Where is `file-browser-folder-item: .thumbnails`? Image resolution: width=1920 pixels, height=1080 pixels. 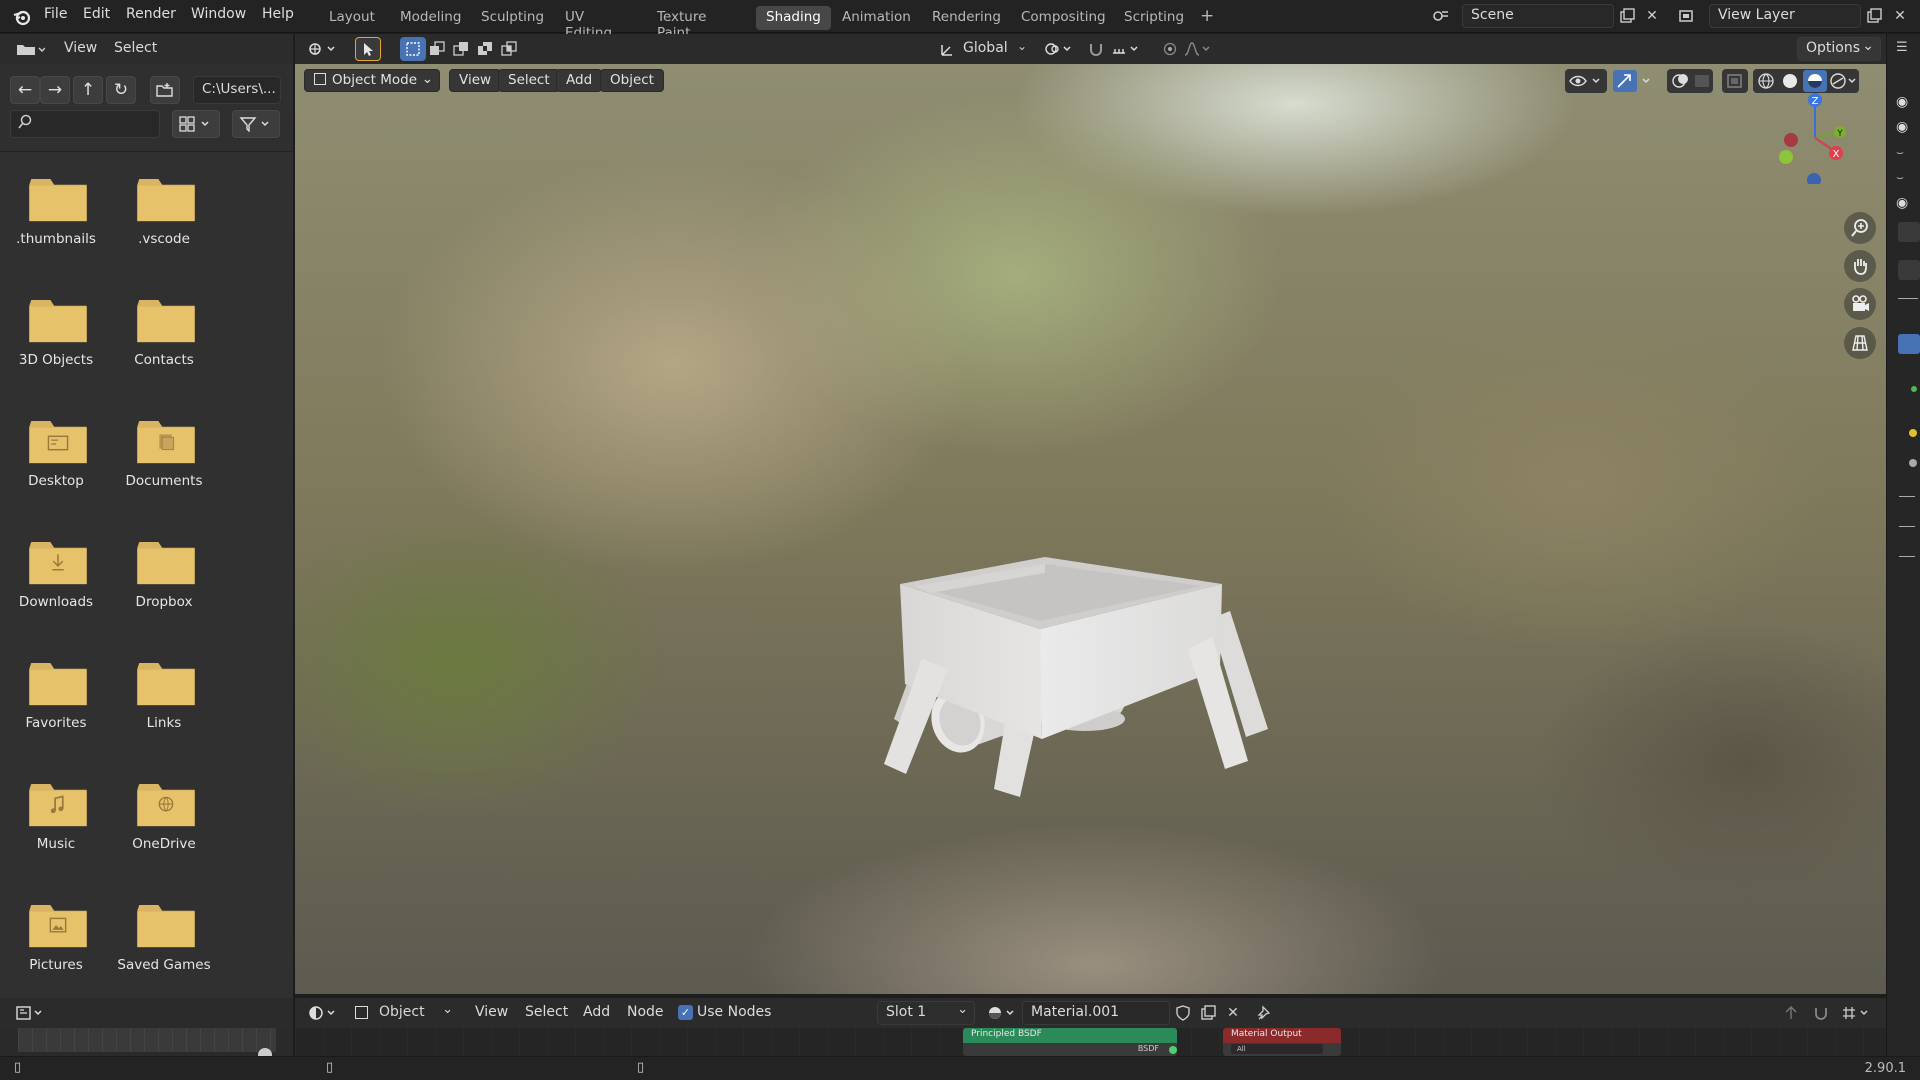 file-browser-folder-item: .thumbnails is located at coordinates (56, 215).